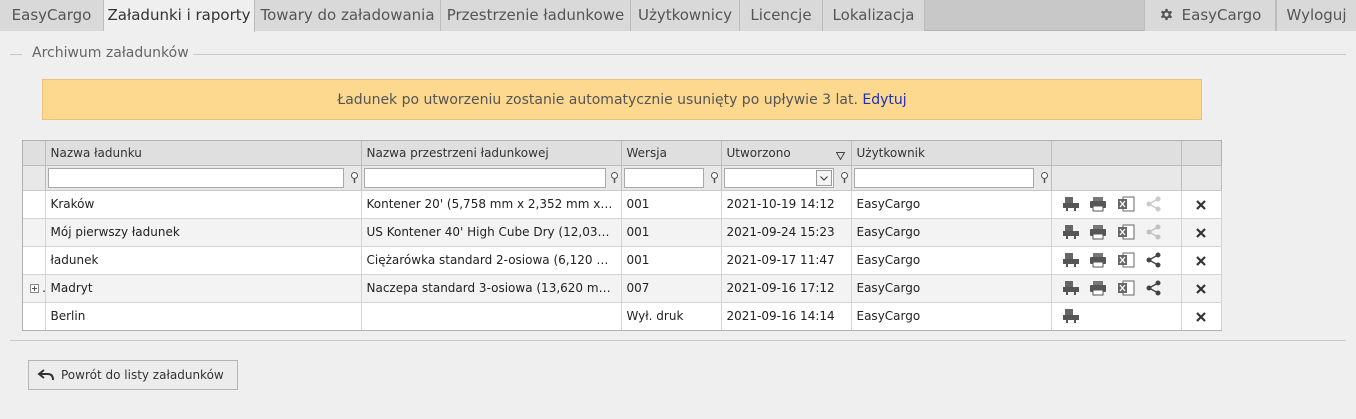 The image size is (1356, 419). Describe the element at coordinates (203, 260) in the screenshot. I see `cell-loading-name: ładunek` at that location.